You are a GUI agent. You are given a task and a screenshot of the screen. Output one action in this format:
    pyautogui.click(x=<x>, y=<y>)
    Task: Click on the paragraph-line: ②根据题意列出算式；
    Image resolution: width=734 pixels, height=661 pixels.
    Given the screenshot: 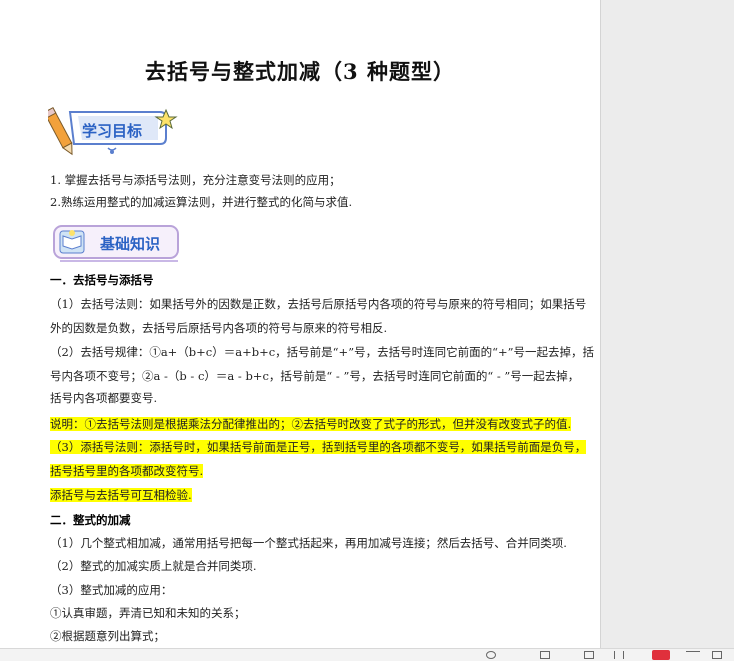 What is the action you would take?
    pyautogui.click(x=107, y=636)
    